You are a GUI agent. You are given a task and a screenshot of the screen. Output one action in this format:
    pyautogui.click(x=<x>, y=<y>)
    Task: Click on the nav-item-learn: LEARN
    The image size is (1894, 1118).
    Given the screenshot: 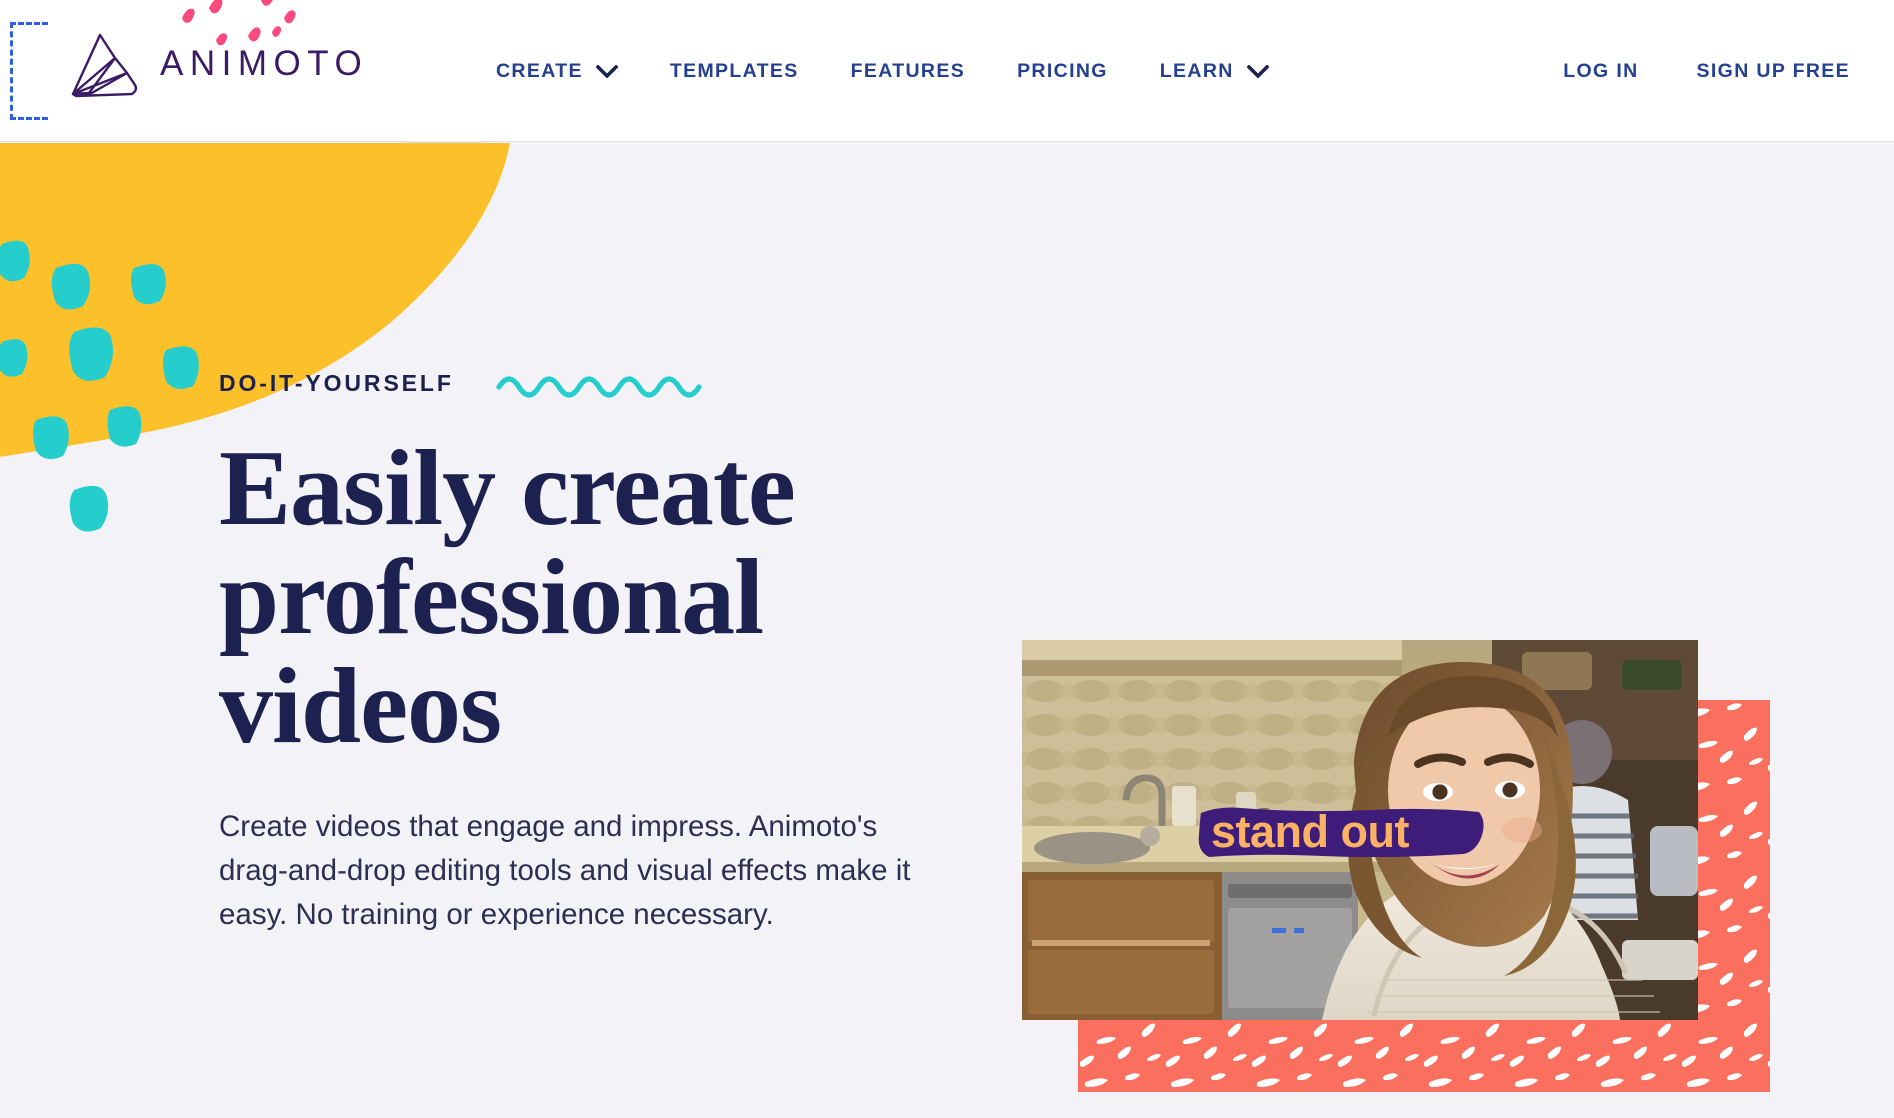 What is the action you would take?
    pyautogui.click(x=1214, y=71)
    